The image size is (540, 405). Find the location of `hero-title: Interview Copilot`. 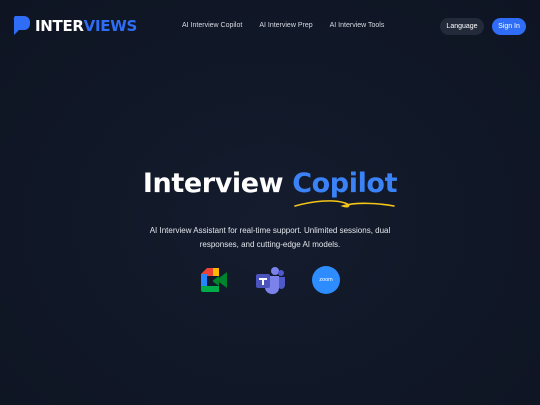

hero-title: Interview Copilot is located at coordinates (270, 183).